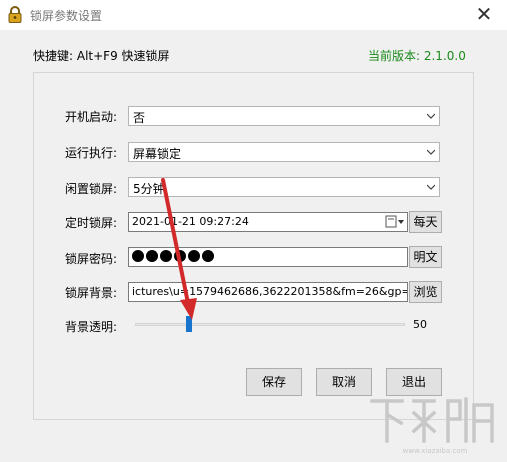  Describe the element at coordinates (432, 426) in the screenshot. I see `watermark-logo: www.xiazaiba.com` at that location.